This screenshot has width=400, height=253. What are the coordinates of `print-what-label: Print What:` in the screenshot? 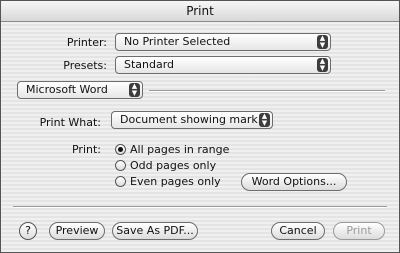 It's located at (70, 122).